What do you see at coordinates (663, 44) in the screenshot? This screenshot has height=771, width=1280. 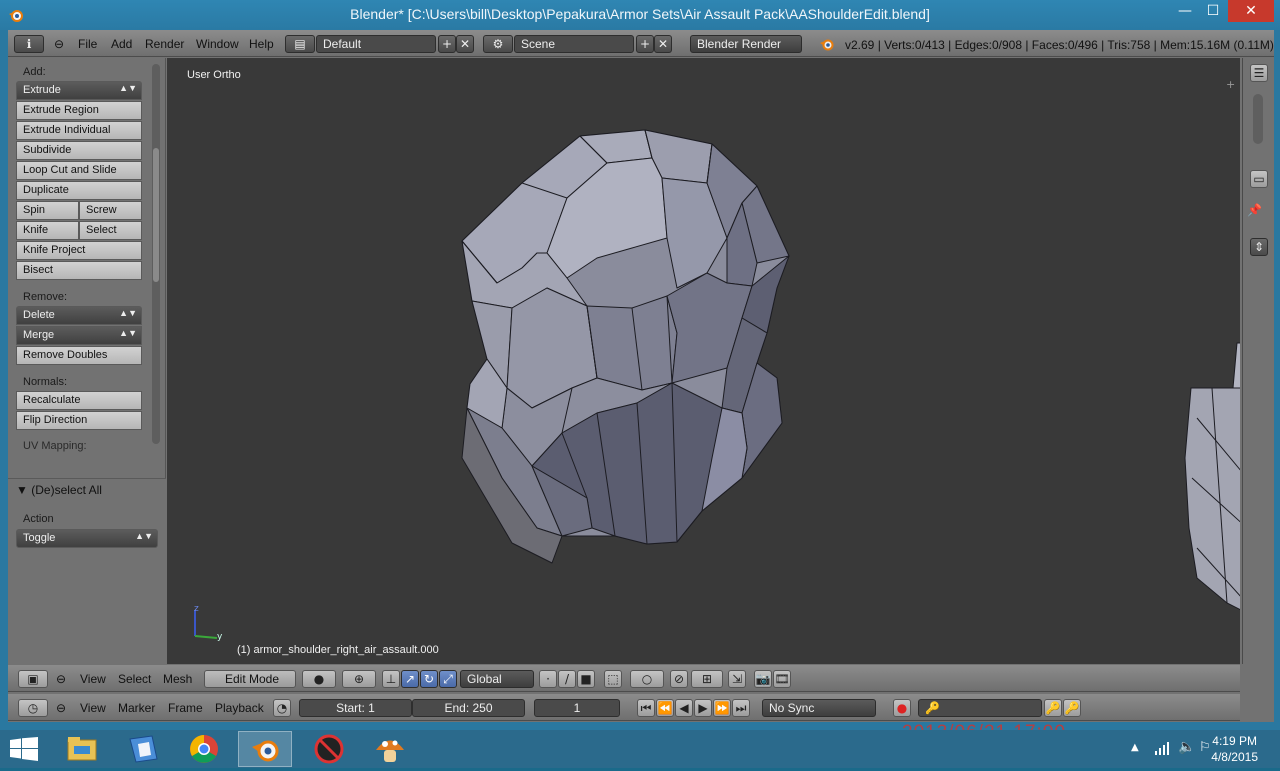 I see `remove-scene-icon: ✕` at bounding box center [663, 44].